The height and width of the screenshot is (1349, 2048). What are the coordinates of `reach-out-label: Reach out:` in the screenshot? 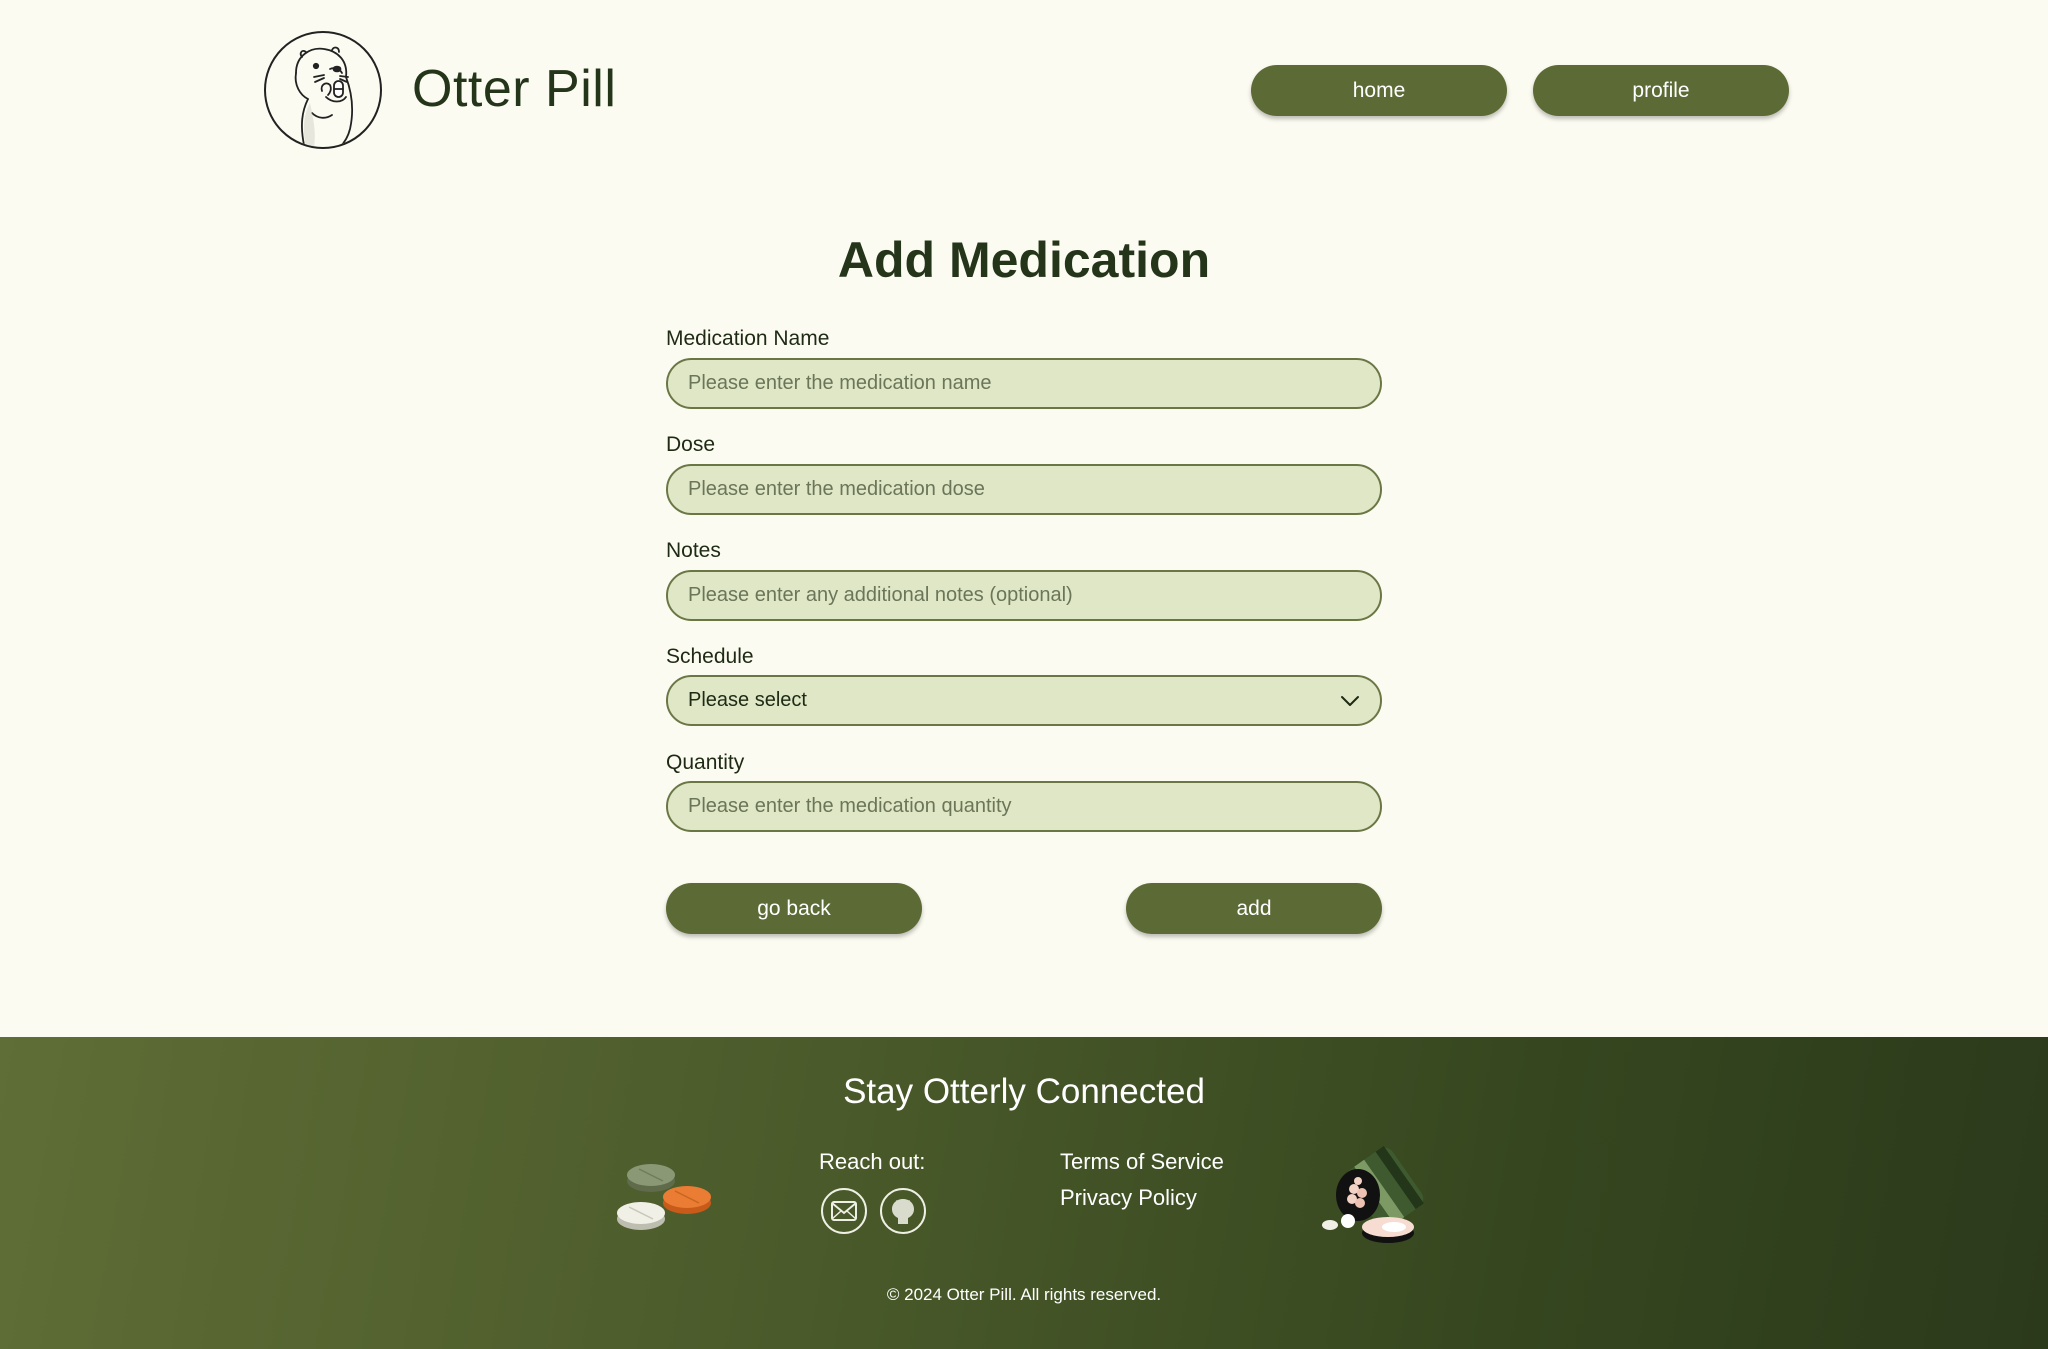 It's located at (872, 1161).